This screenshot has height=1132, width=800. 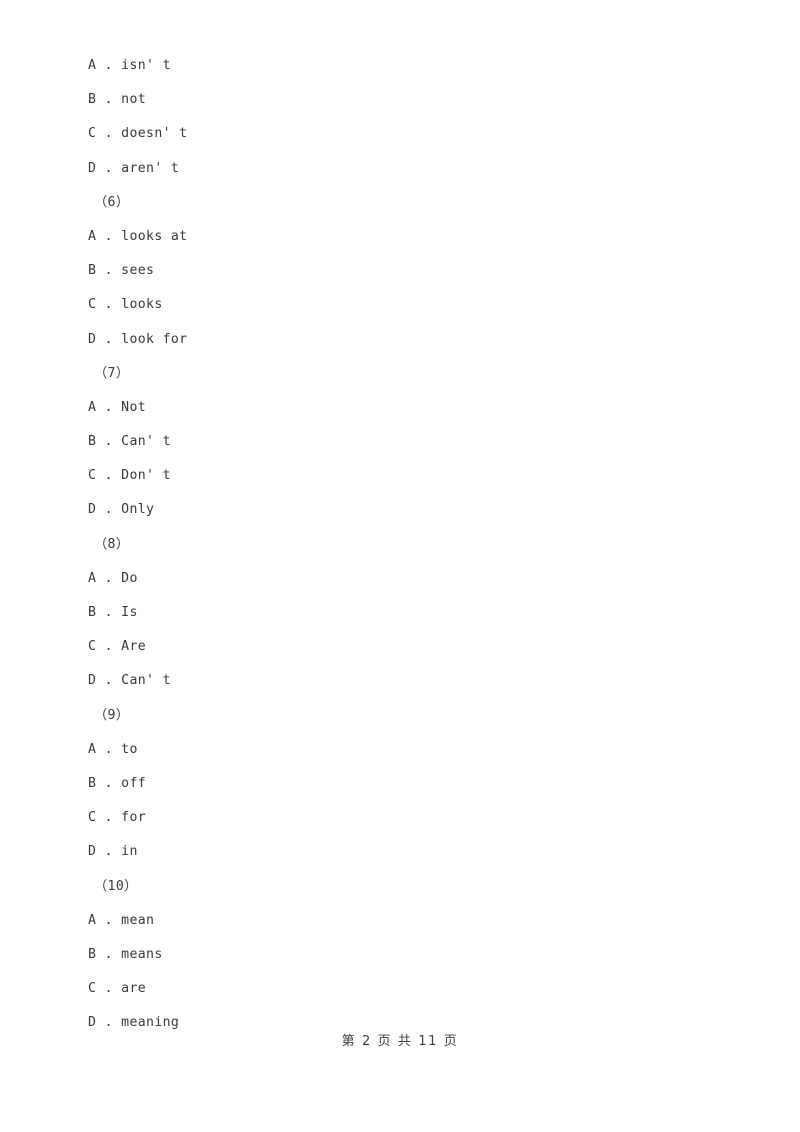 What do you see at coordinates (125, 954) in the screenshot?
I see `answer-option: B . means` at bounding box center [125, 954].